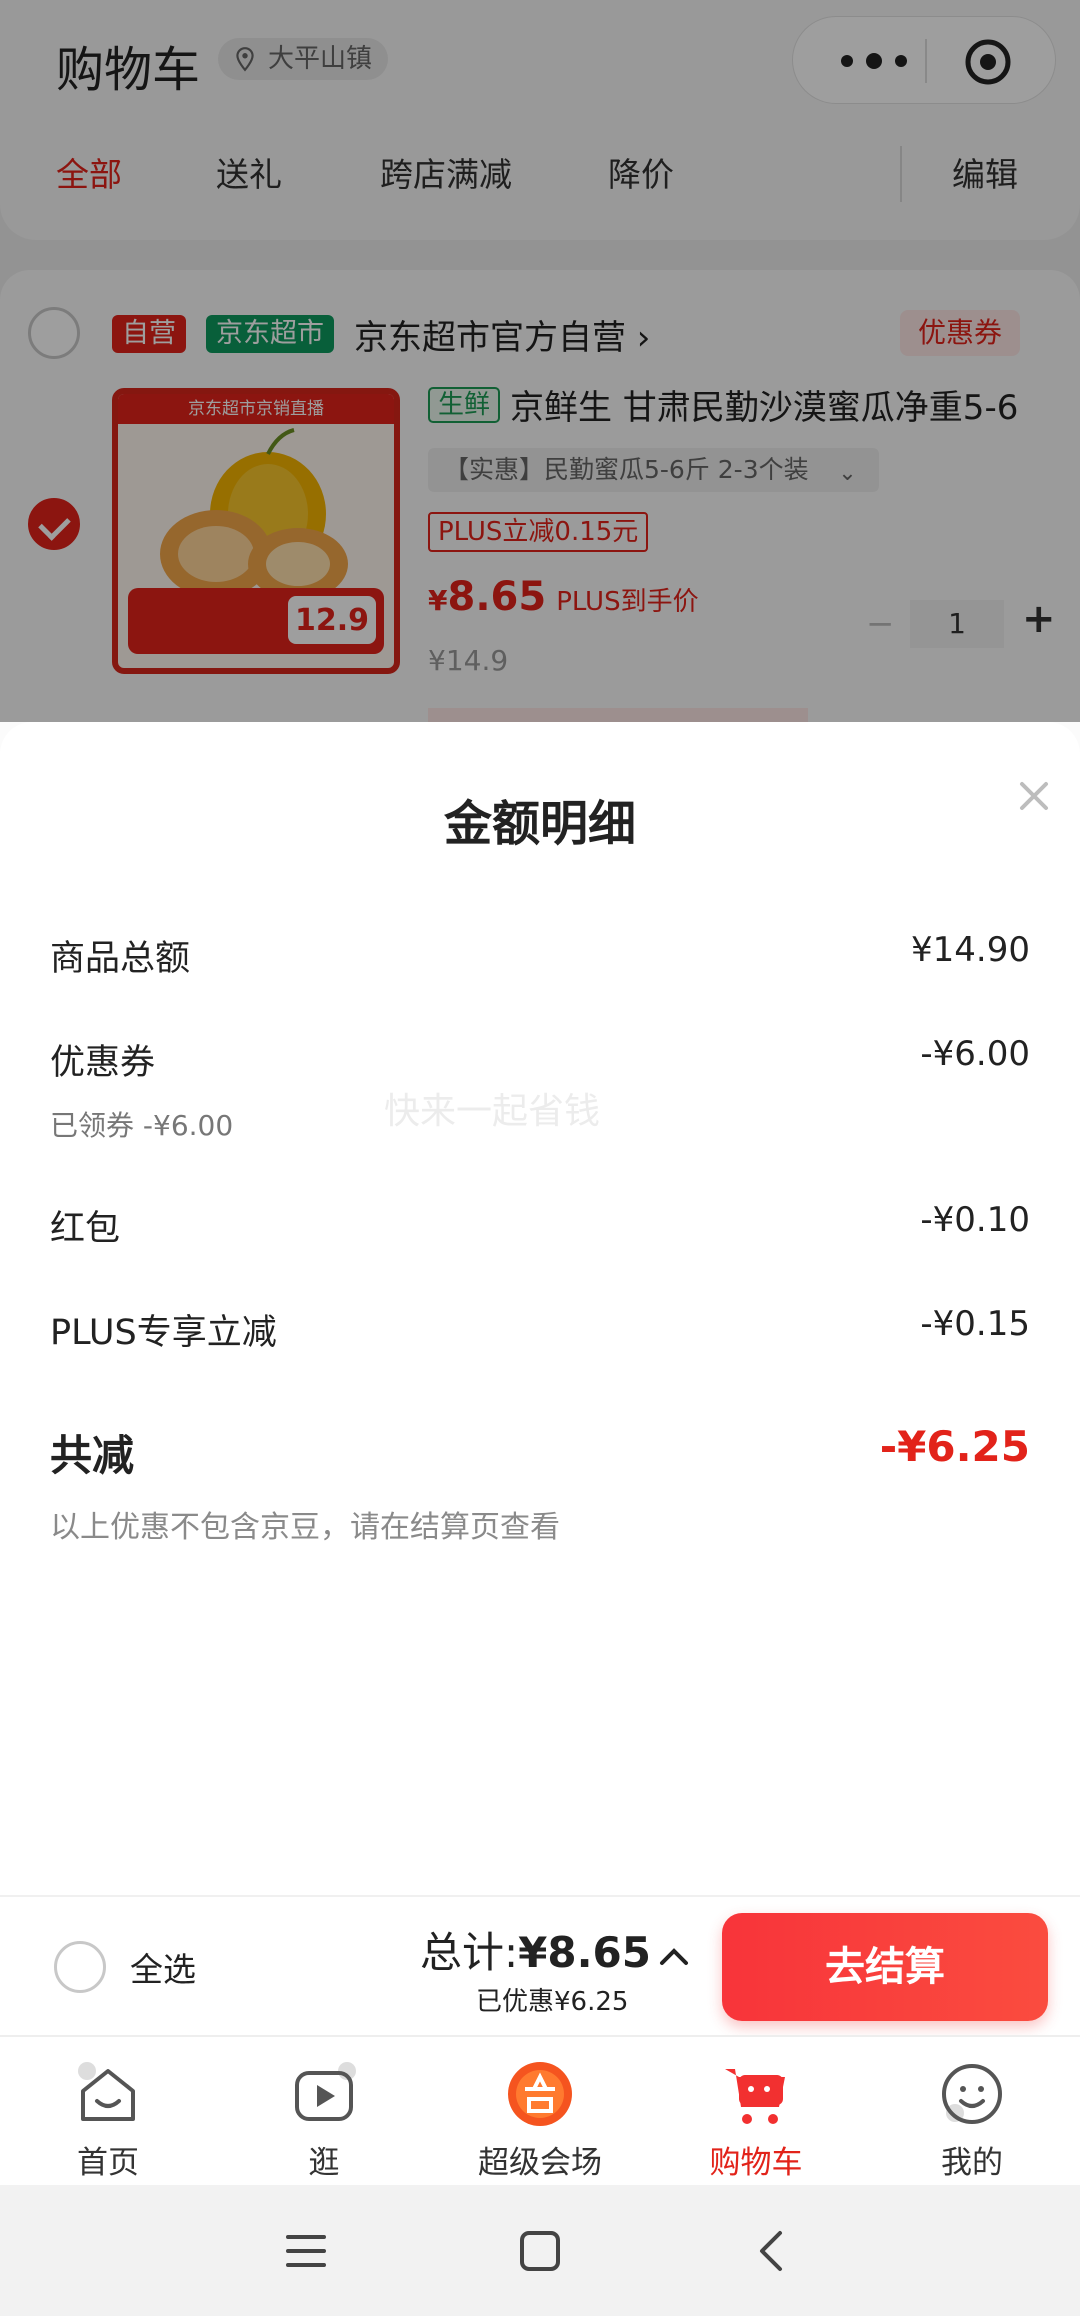  Describe the element at coordinates (1034, 796) in the screenshot. I see `close-icon` at that location.